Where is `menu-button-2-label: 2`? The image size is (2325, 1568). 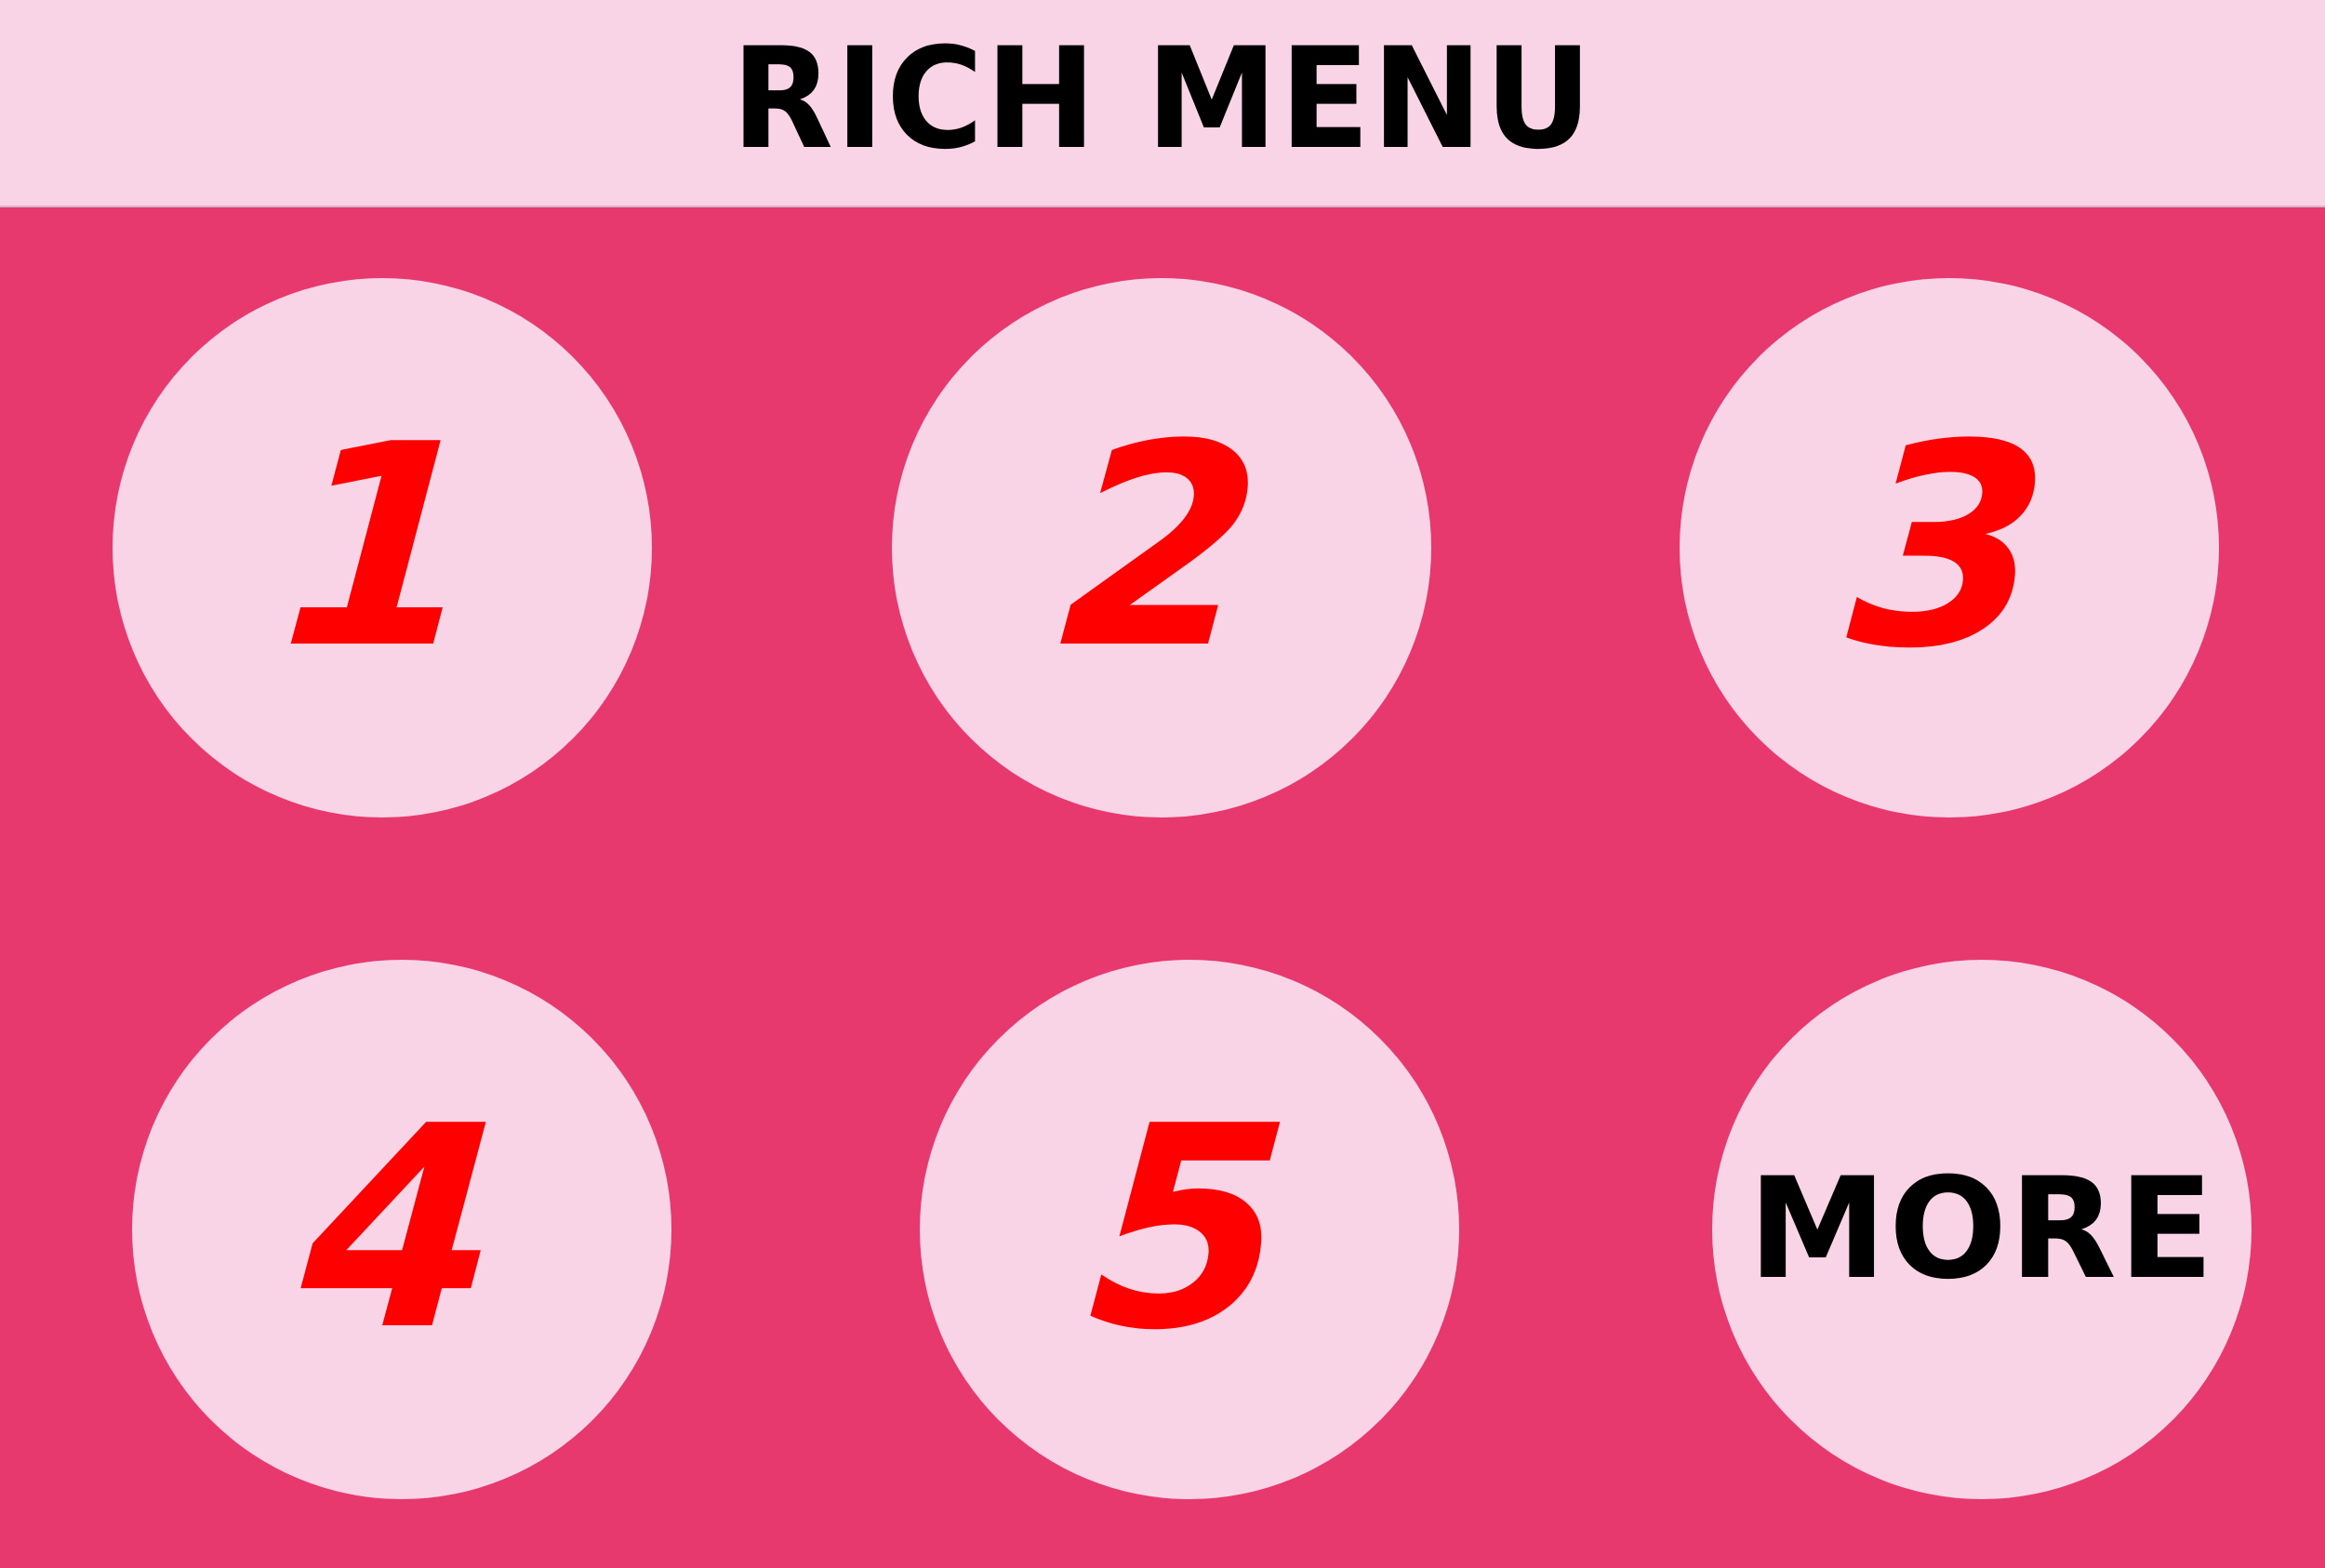 menu-button-2-label: 2 is located at coordinates (1161, 547).